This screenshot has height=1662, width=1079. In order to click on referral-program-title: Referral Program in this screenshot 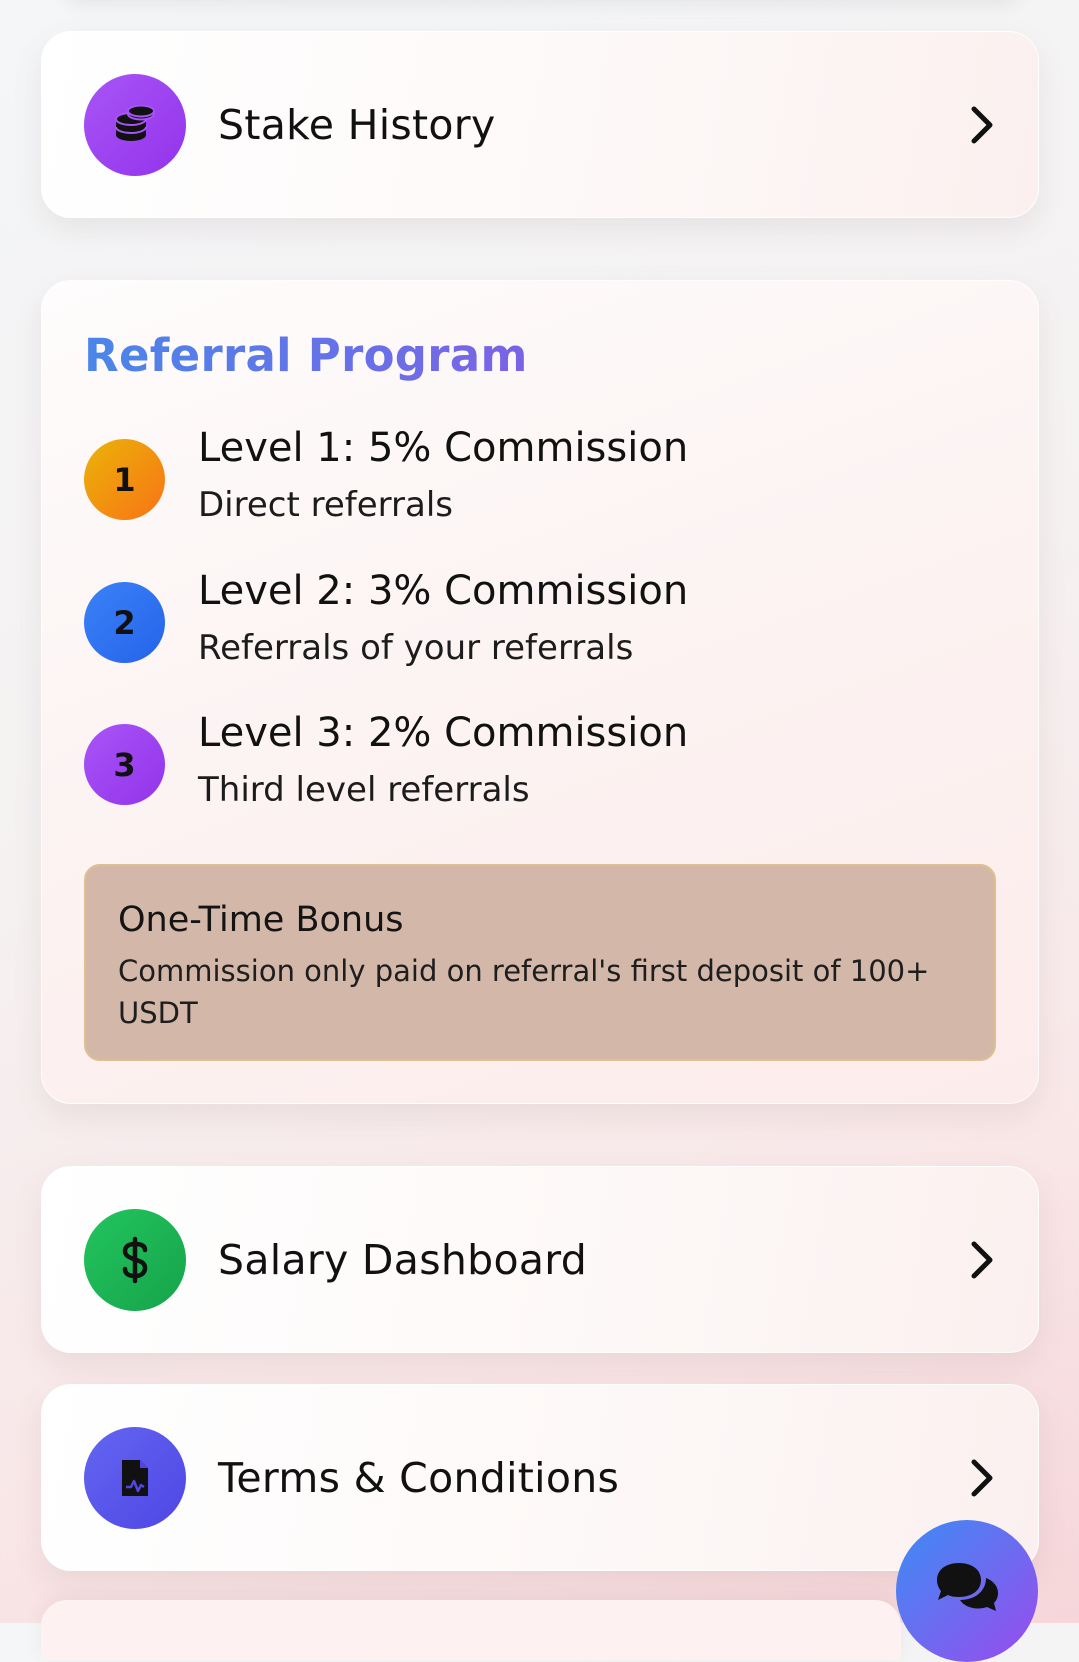, I will do `click(306, 355)`.